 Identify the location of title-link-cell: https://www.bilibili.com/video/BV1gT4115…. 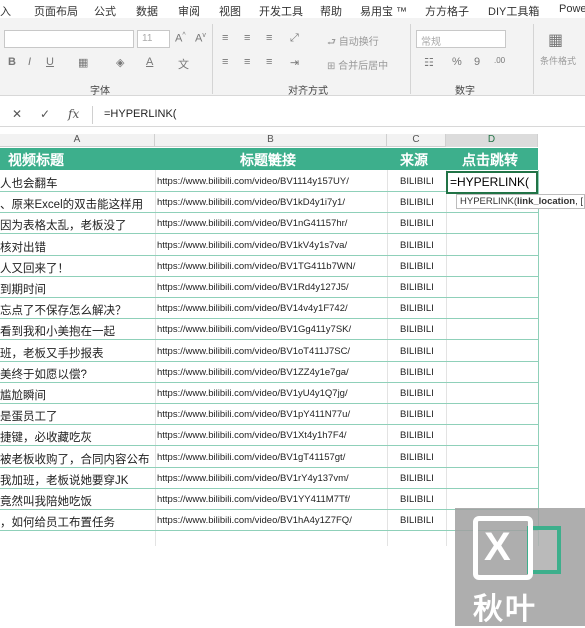
(272, 457).